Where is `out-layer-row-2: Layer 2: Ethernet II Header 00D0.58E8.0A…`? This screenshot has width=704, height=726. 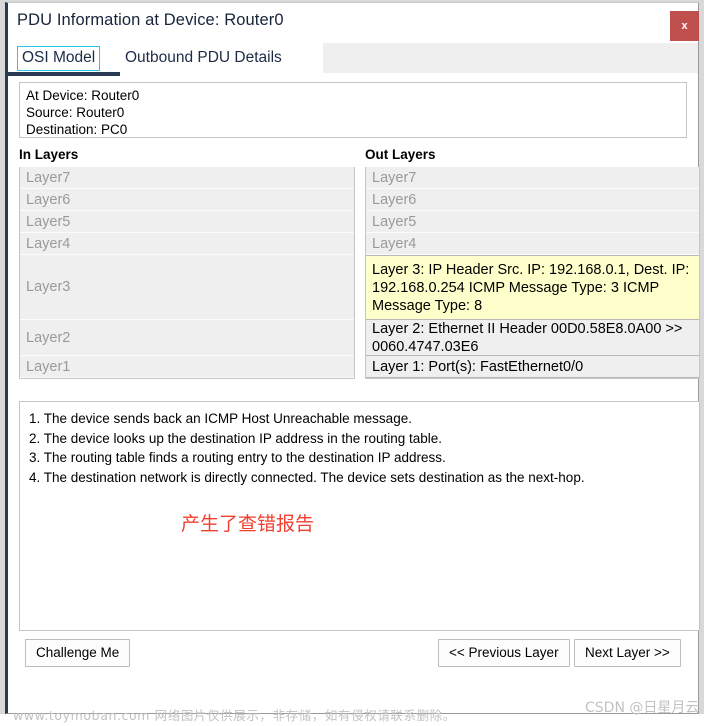 out-layer-row-2: Layer 2: Ethernet II Header 00D0.58E8.0A… is located at coordinates (532, 338).